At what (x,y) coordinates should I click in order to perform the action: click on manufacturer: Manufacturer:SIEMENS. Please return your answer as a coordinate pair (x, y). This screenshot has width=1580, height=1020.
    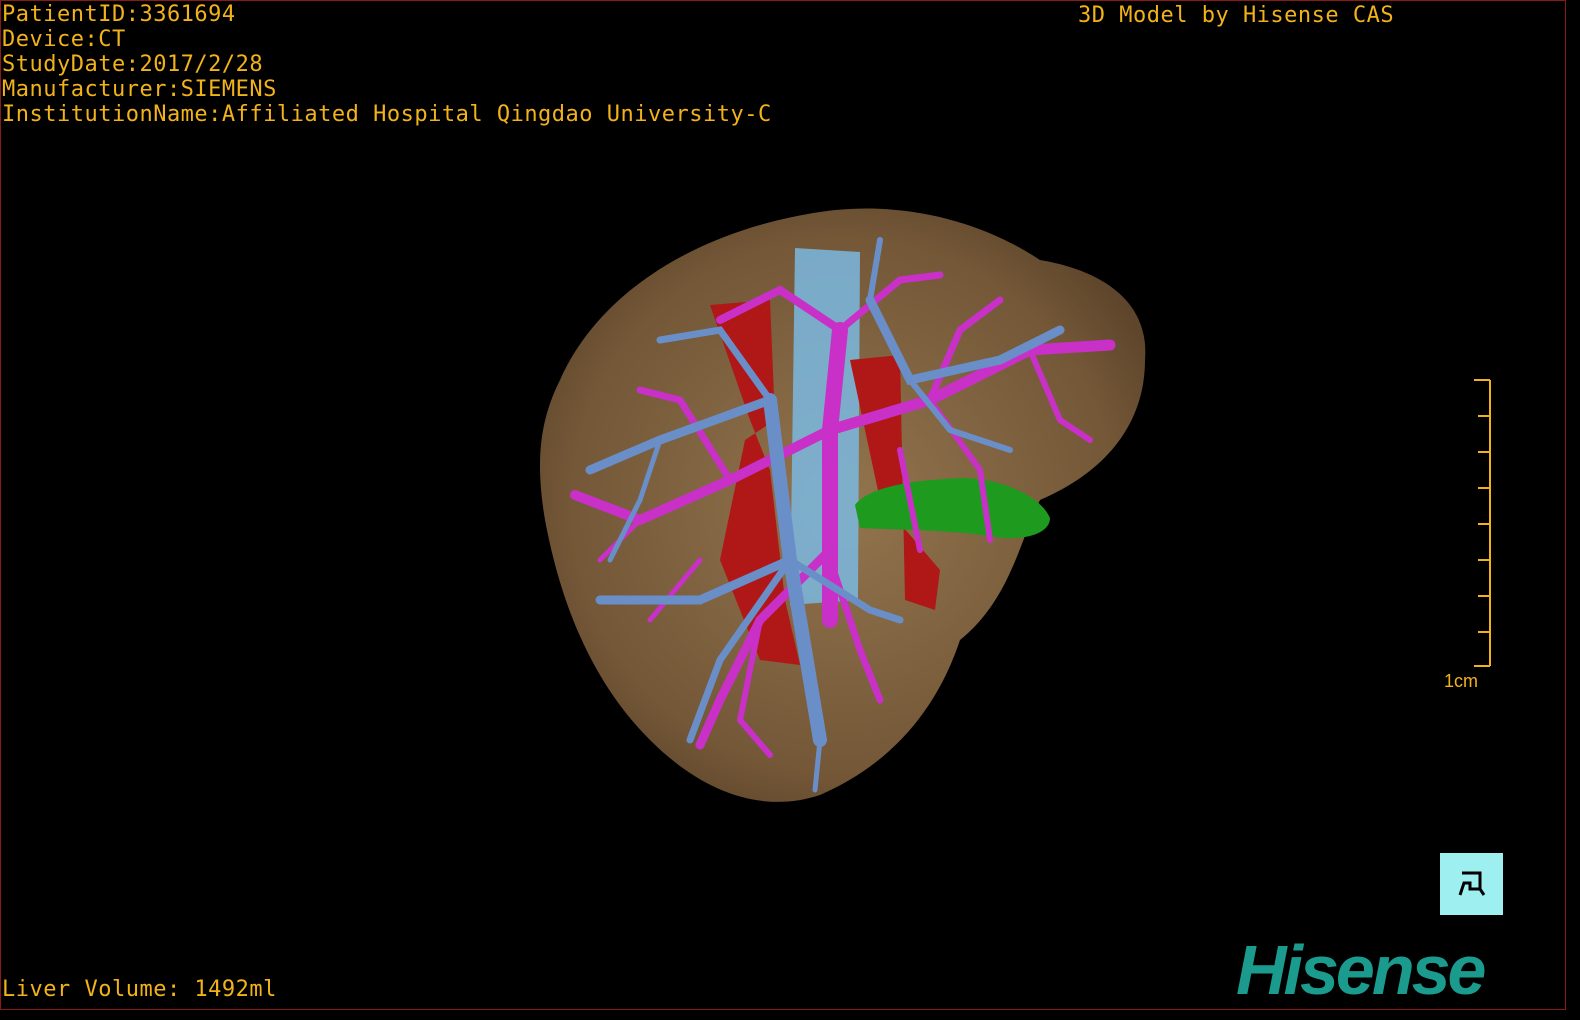
    Looking at the image, I should click on (139, 89).